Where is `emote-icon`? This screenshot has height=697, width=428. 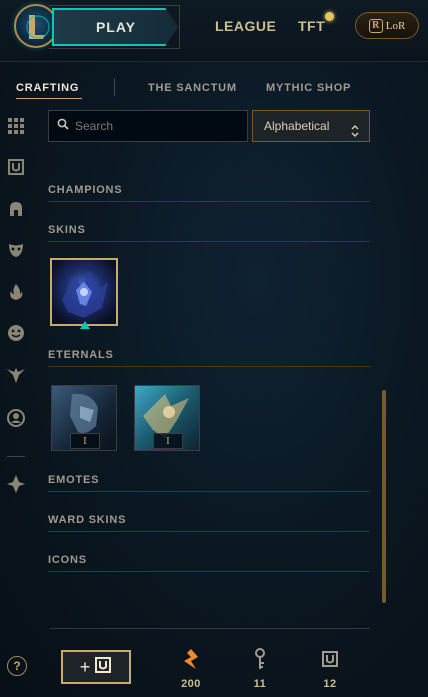 emote-icon is located at coordinates (16, 333).